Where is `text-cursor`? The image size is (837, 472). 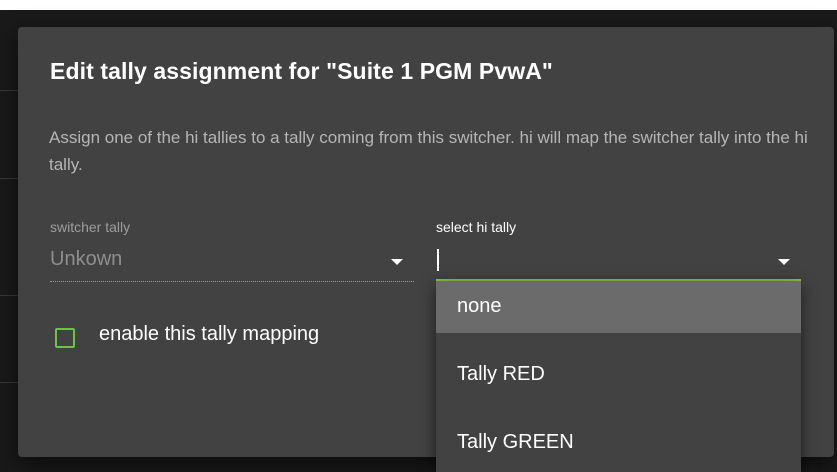 text-cursor is located at coordinates (438, 260).